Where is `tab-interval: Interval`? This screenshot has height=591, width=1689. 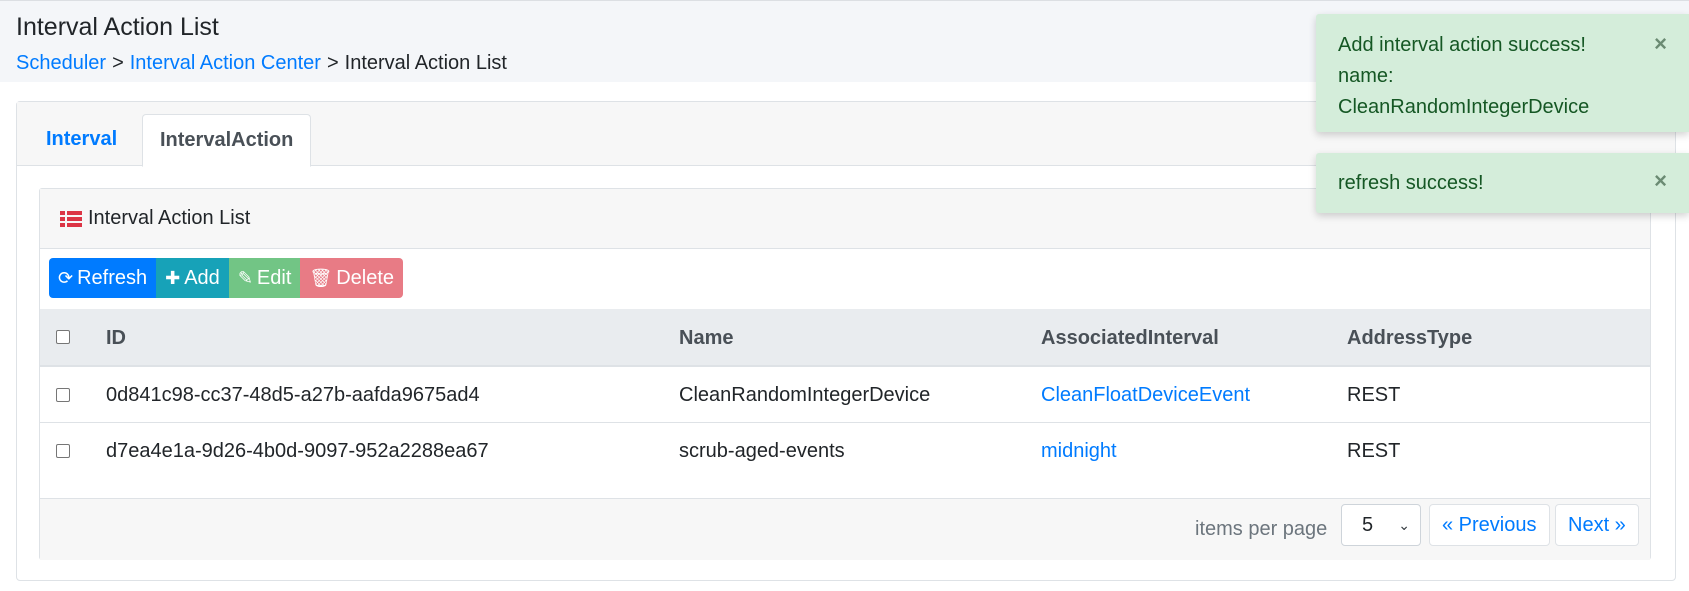
tab-interval: Interval is located at coordinates (81, 140).